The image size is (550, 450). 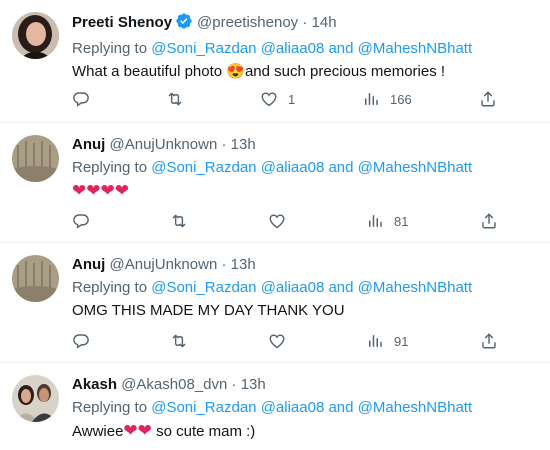 What do you see at coordinates (174, 384) in the screenshot?
I see `author-handle: @Akash08_dvn` at bounding box center [174, 384].